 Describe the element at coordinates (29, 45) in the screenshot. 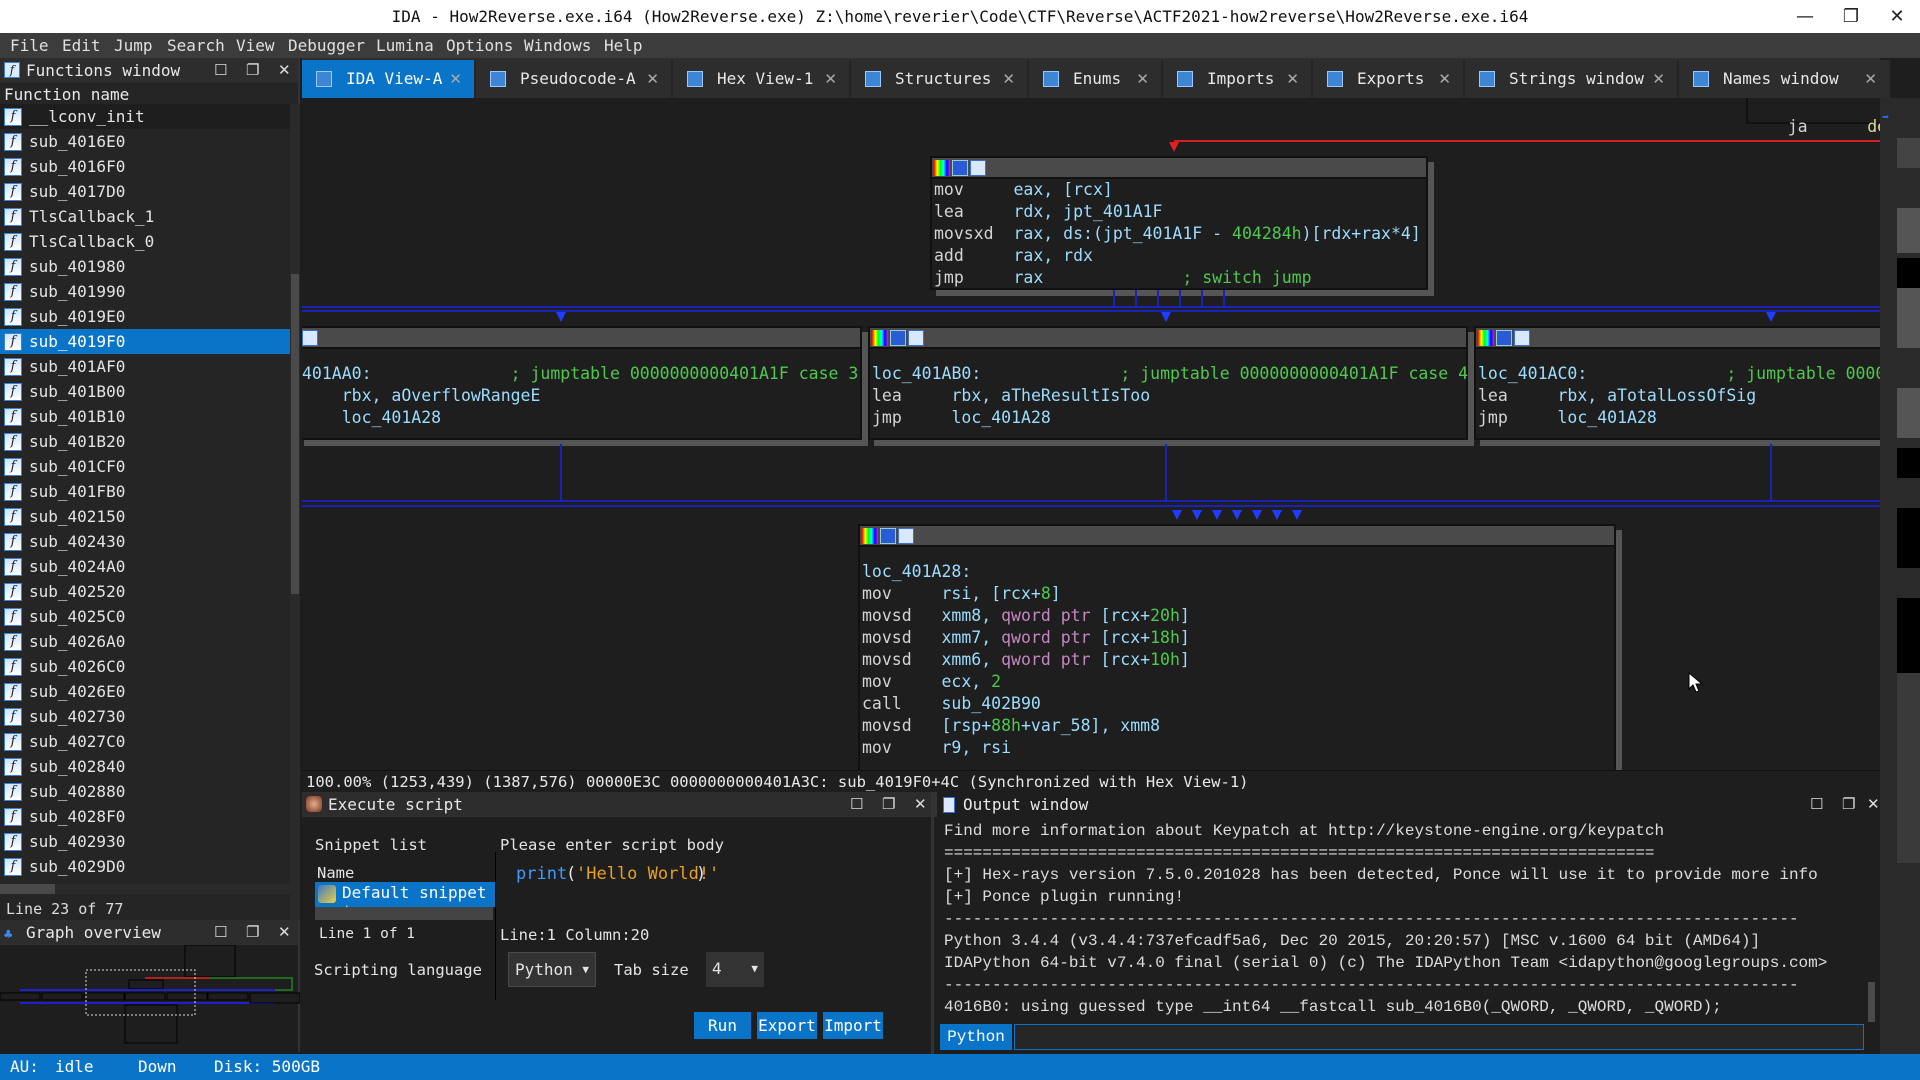

I see `menu-file: File` at that location.